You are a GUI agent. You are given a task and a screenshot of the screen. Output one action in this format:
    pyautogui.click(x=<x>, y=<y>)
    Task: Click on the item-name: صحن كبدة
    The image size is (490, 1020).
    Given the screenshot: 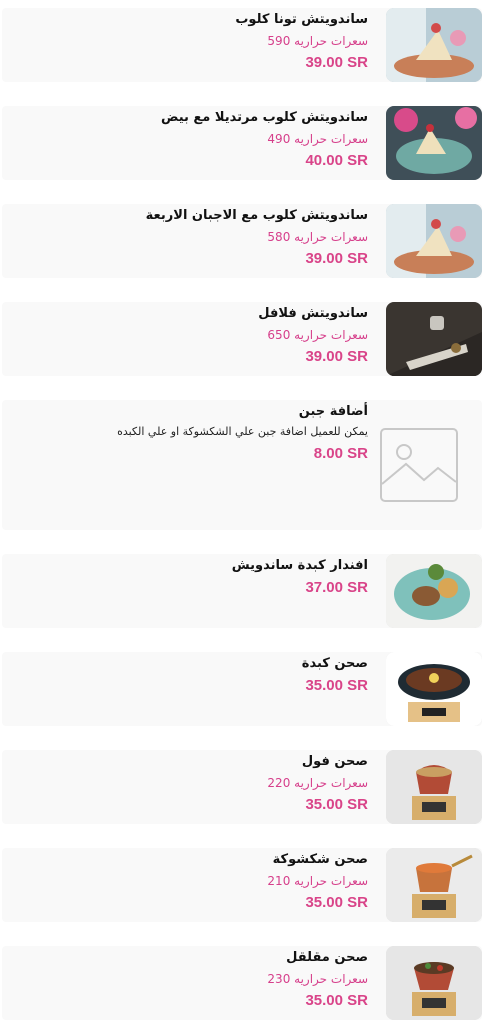 What is the action you would take?
    pyautogui.click(x=334, y=663)
    